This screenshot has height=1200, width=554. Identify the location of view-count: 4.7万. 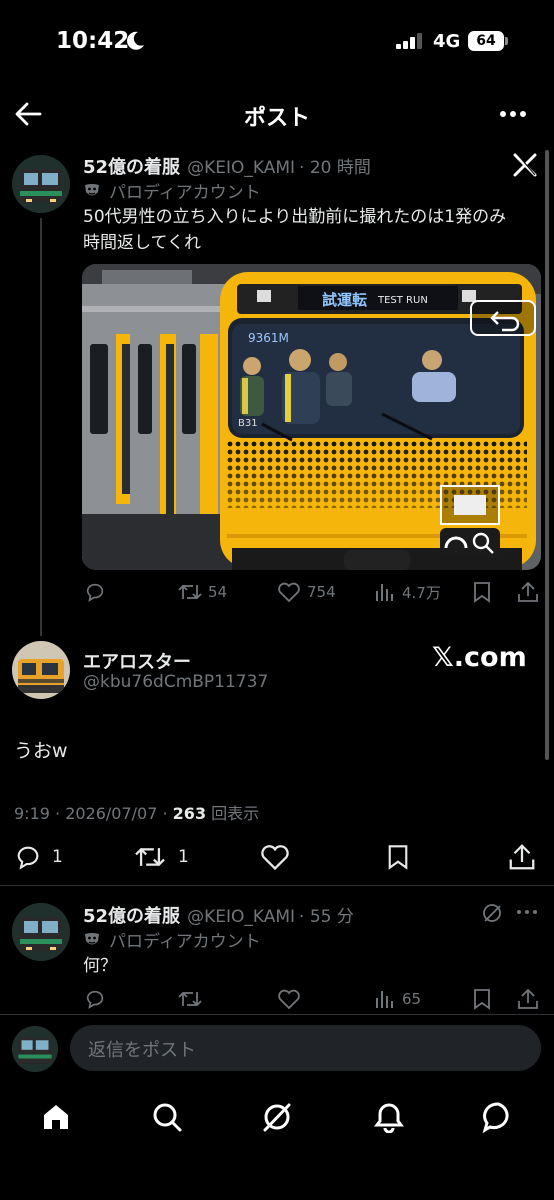
(421, 592).